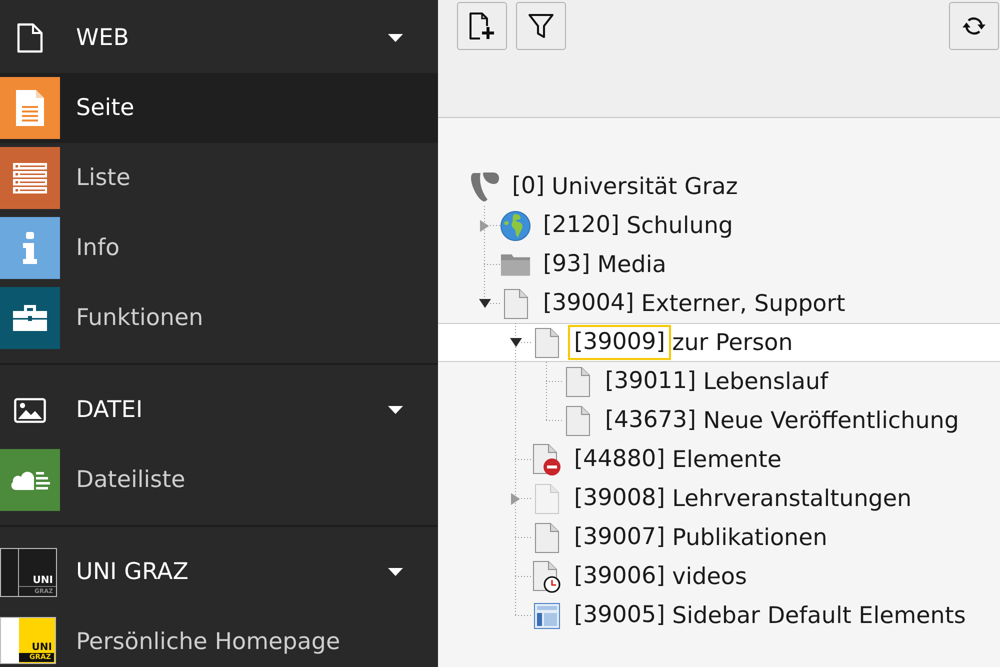  What do you see at coordinates (485, 186) in the screenshot?
I see `logo-icon` at bounding box center [485, 186].